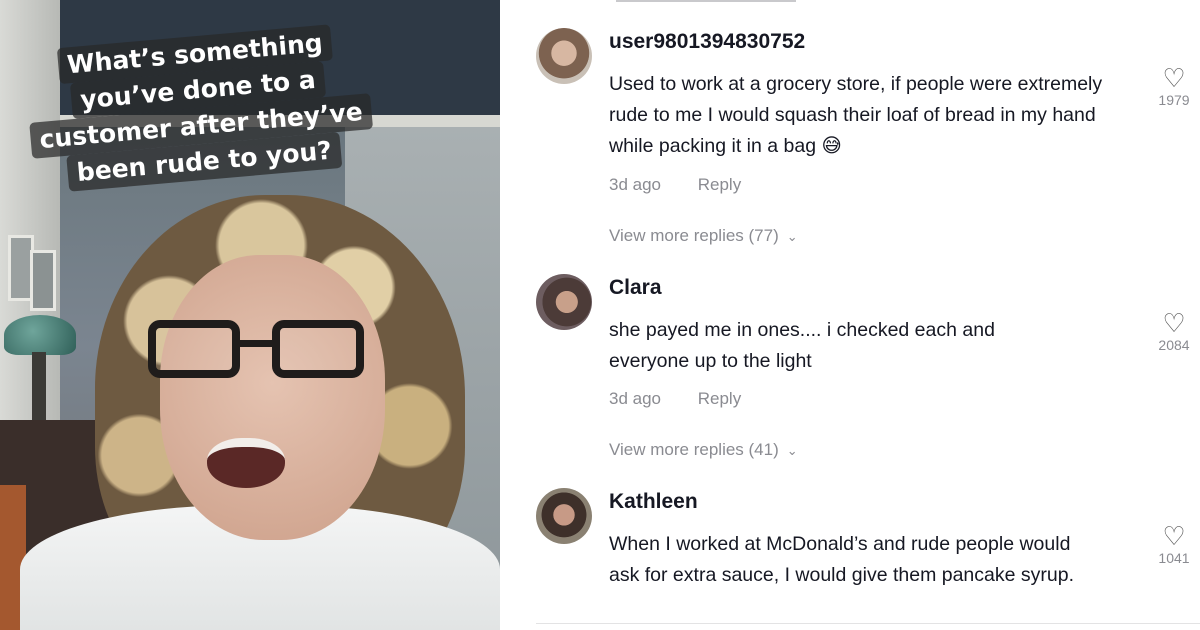 The image size is (1200, 630). Describe the element at coordinates (272, 397) in the screenshot. I see `person-face` at that location.